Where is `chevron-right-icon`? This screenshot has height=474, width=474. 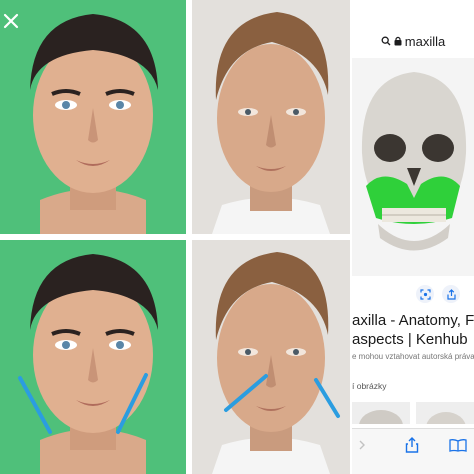 chevron-right-icon is located at coordinates (362, 445).